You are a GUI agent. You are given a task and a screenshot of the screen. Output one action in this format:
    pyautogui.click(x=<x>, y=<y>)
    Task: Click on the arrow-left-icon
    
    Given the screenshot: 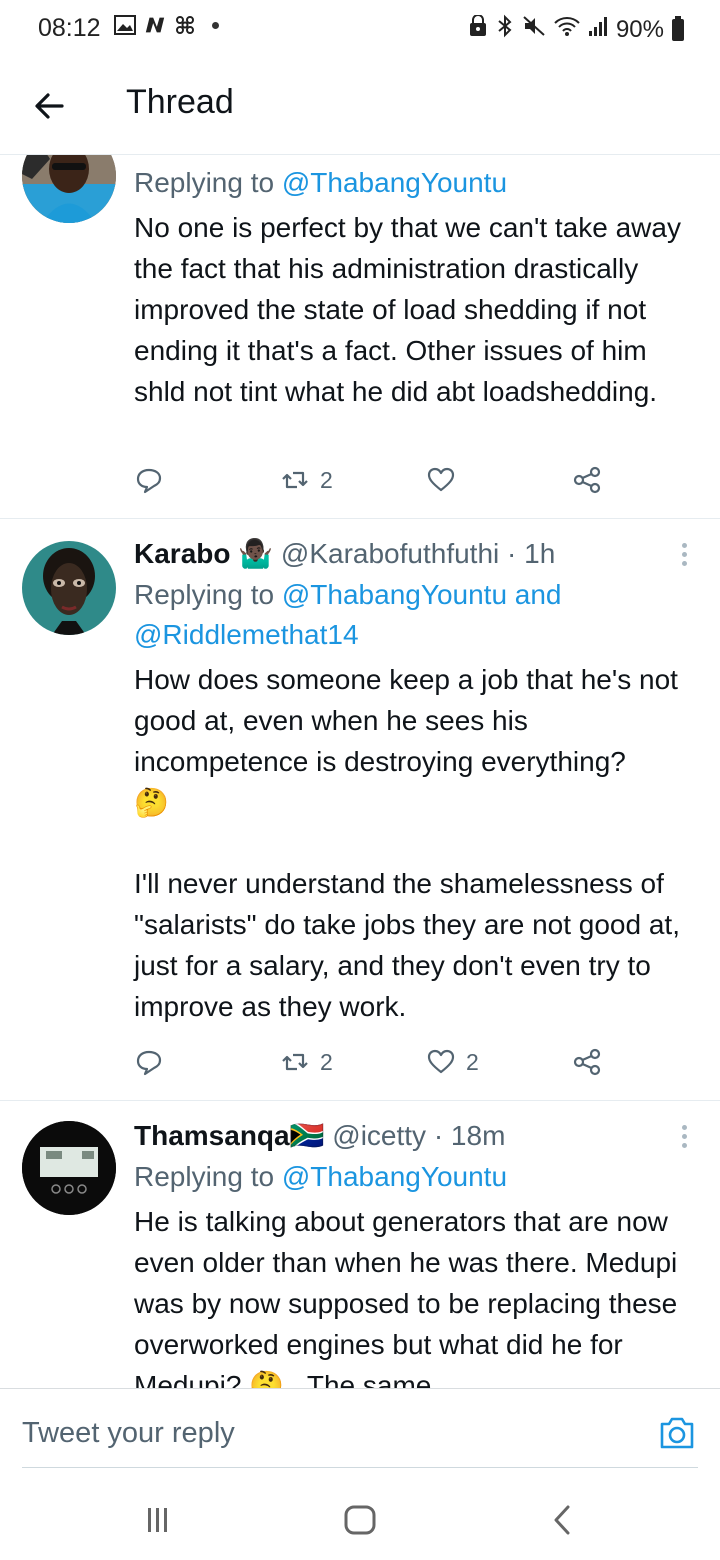 What is the action you would take?
    pyautogui.click(x=49, y=106)
    